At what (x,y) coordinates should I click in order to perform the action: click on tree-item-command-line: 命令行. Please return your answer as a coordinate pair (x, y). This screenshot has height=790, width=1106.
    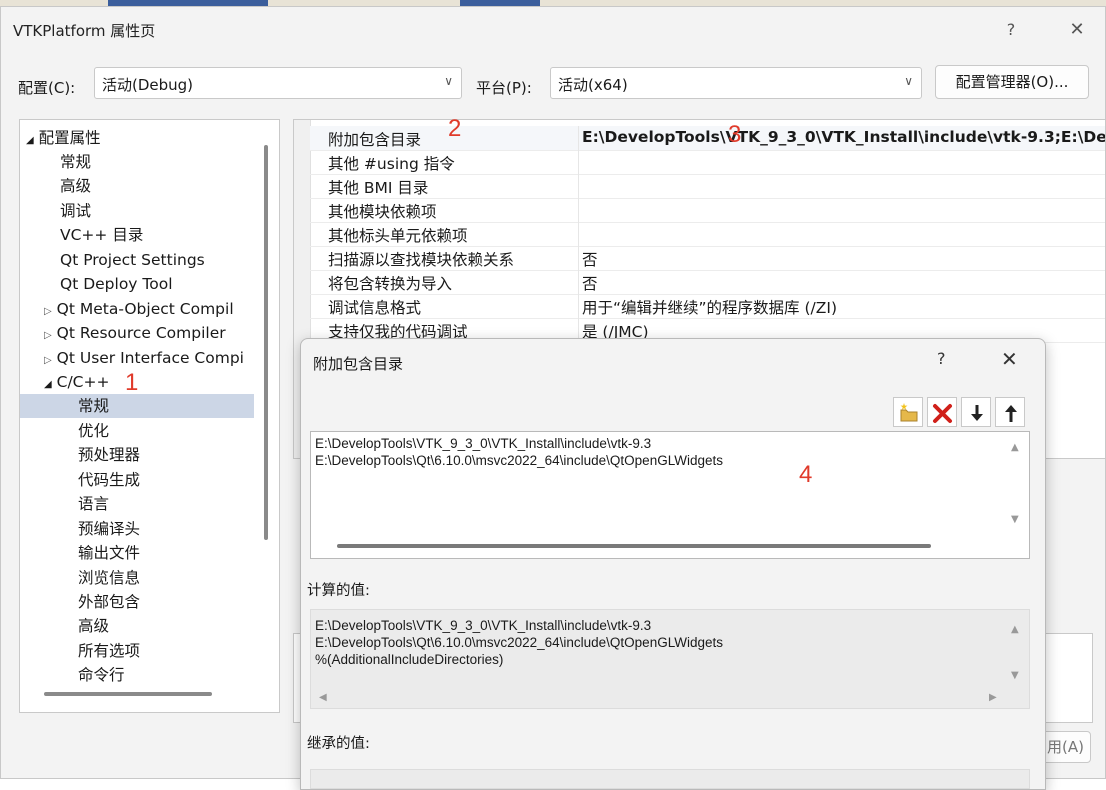
    Looking at the image, I should click on (101, 675).